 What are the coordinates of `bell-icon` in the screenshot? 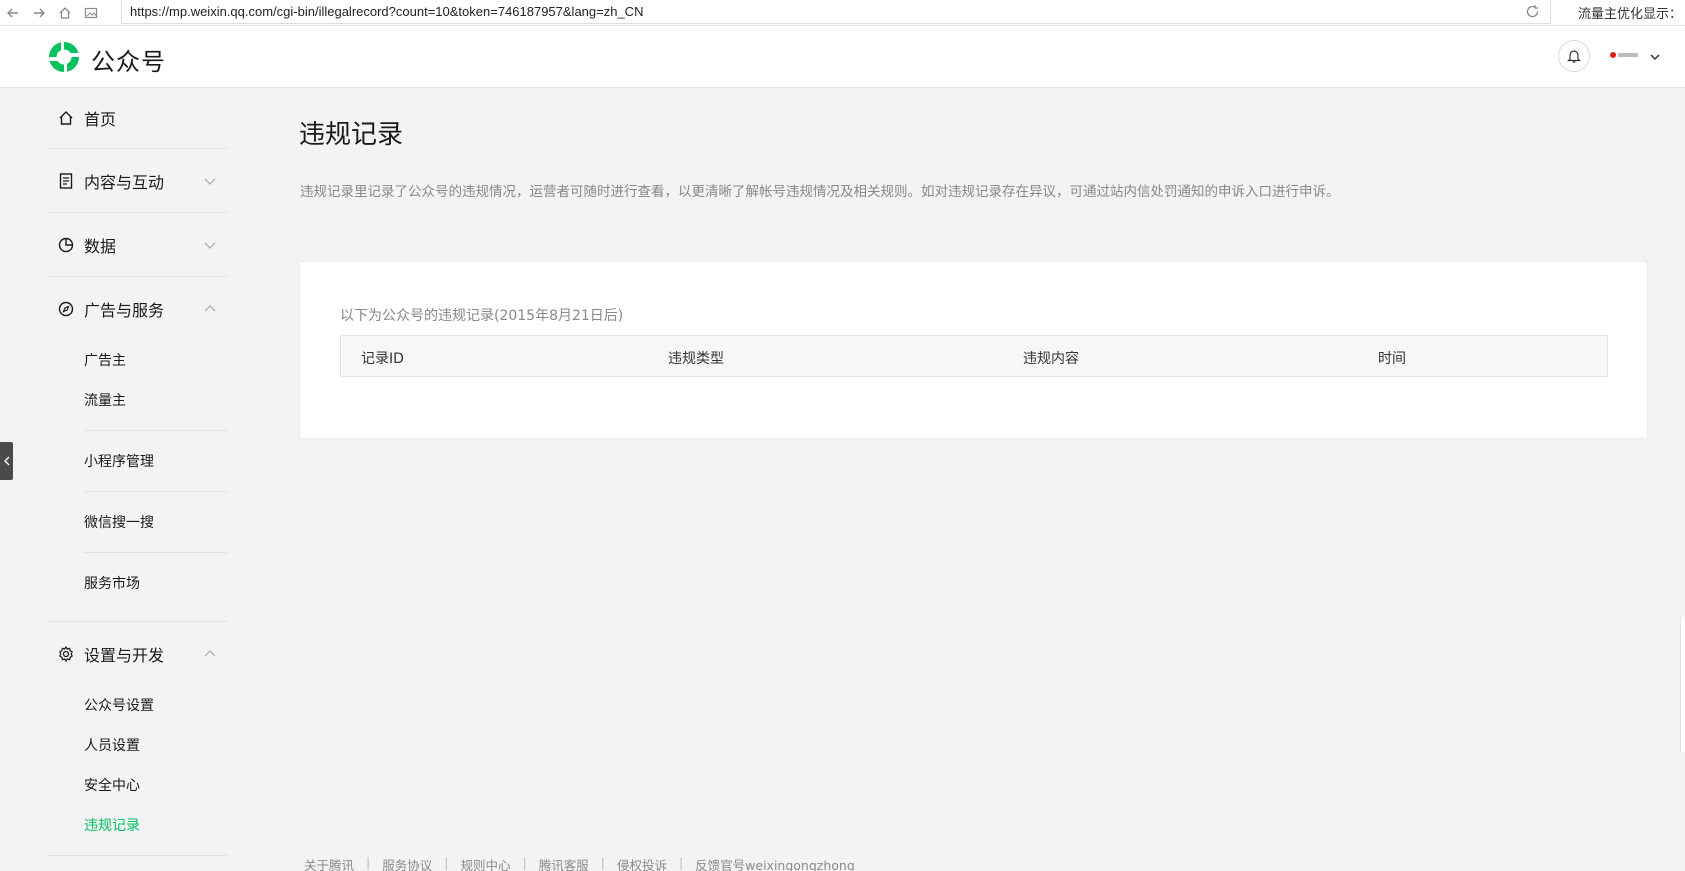 It's located at (1574, 56).